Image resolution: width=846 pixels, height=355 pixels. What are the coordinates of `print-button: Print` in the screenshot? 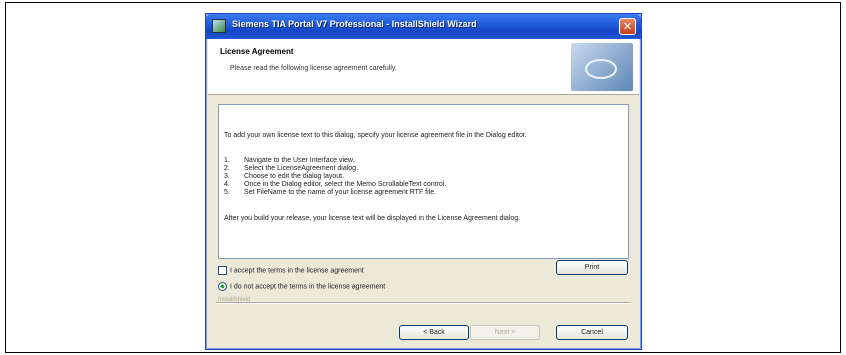 It's located at (592, 267).